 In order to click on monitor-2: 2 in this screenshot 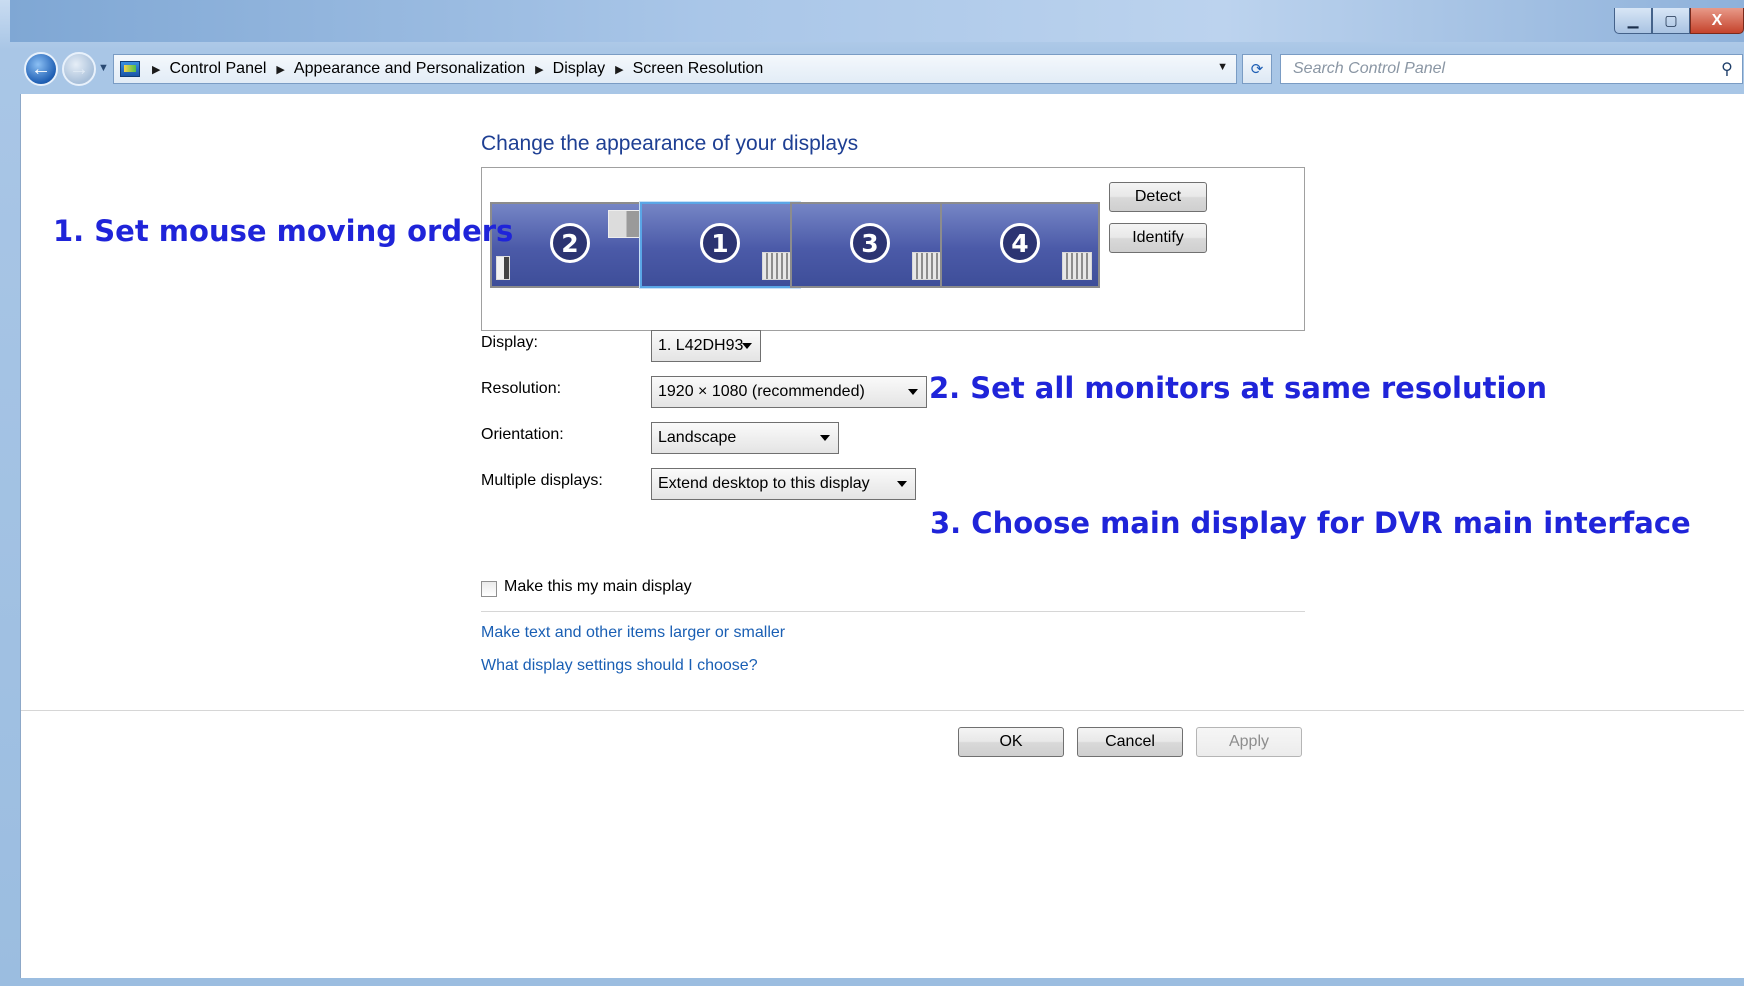, I will do `click(570, 245)`.